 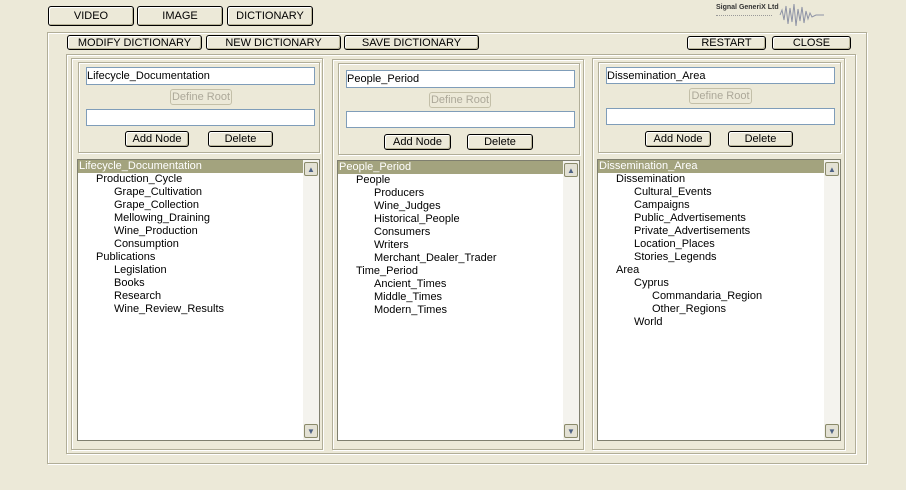 I want to click on tree-node: Books, so click(x=111, y=283).